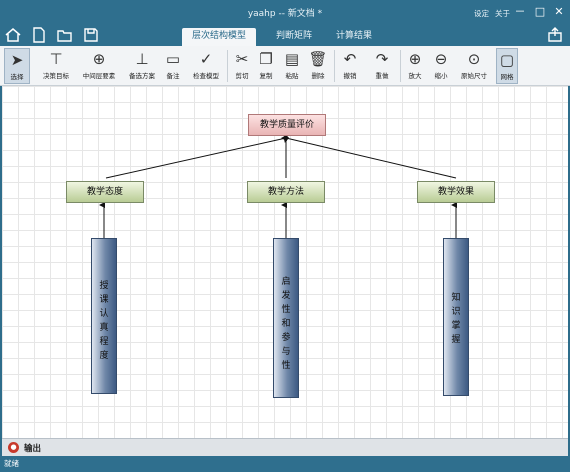 The height and width of the screenshot is (472, 570). Describe the element at coordinates (502, 13) in the screenshot. I see `about-link: 关于` at that location.